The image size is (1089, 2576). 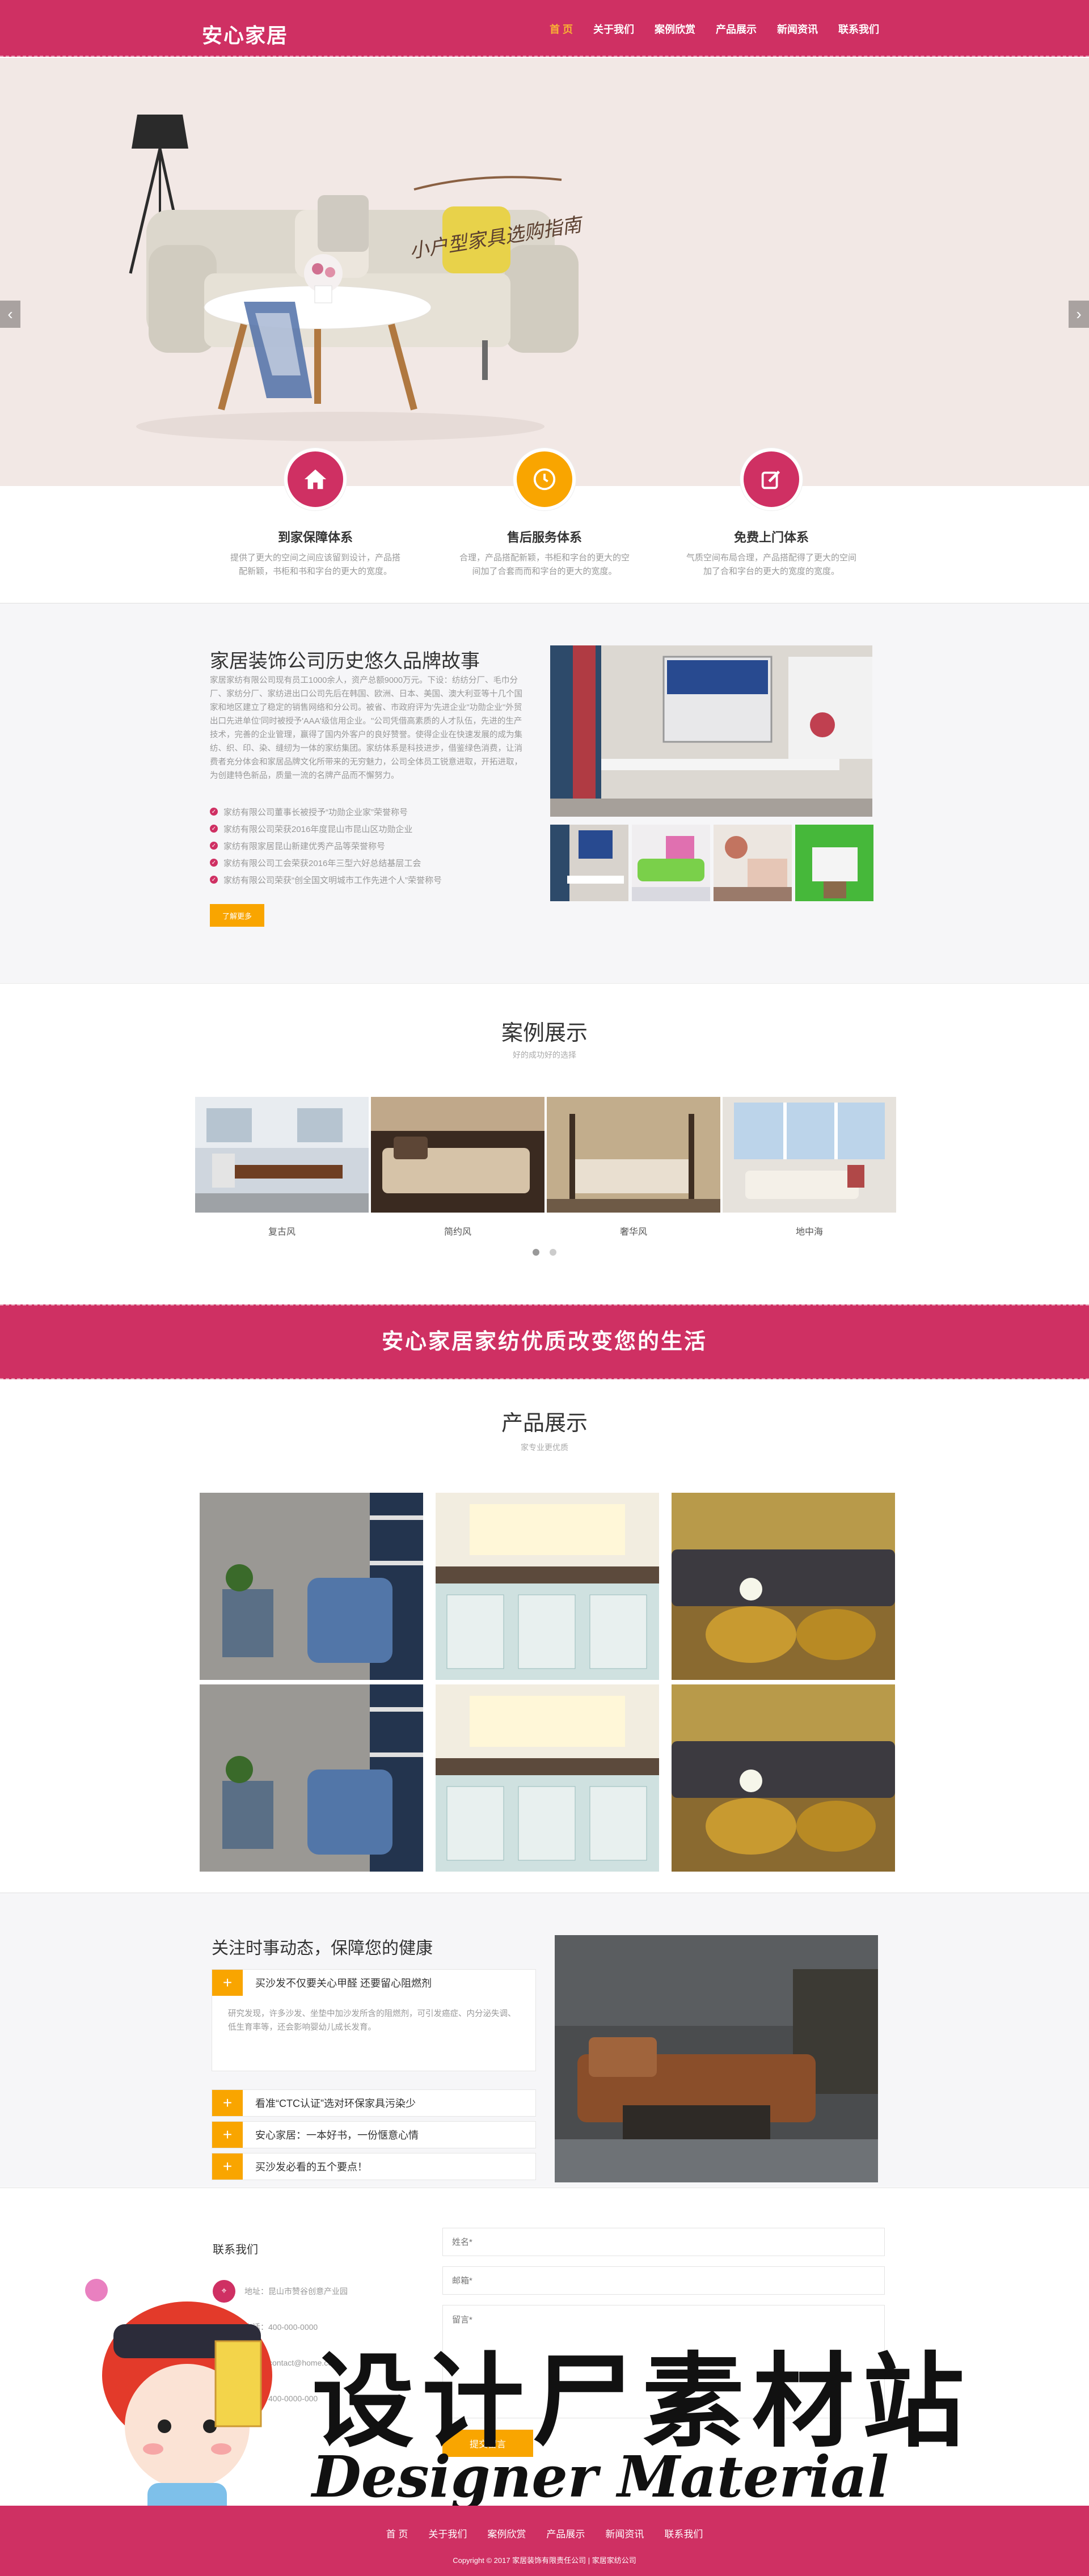 What do you see at coordinates (544, 1341) in the screenshot?
I see `slogan-banner: 安心家居家纺优质改变您的生活` at bounding box center [544, 1341].